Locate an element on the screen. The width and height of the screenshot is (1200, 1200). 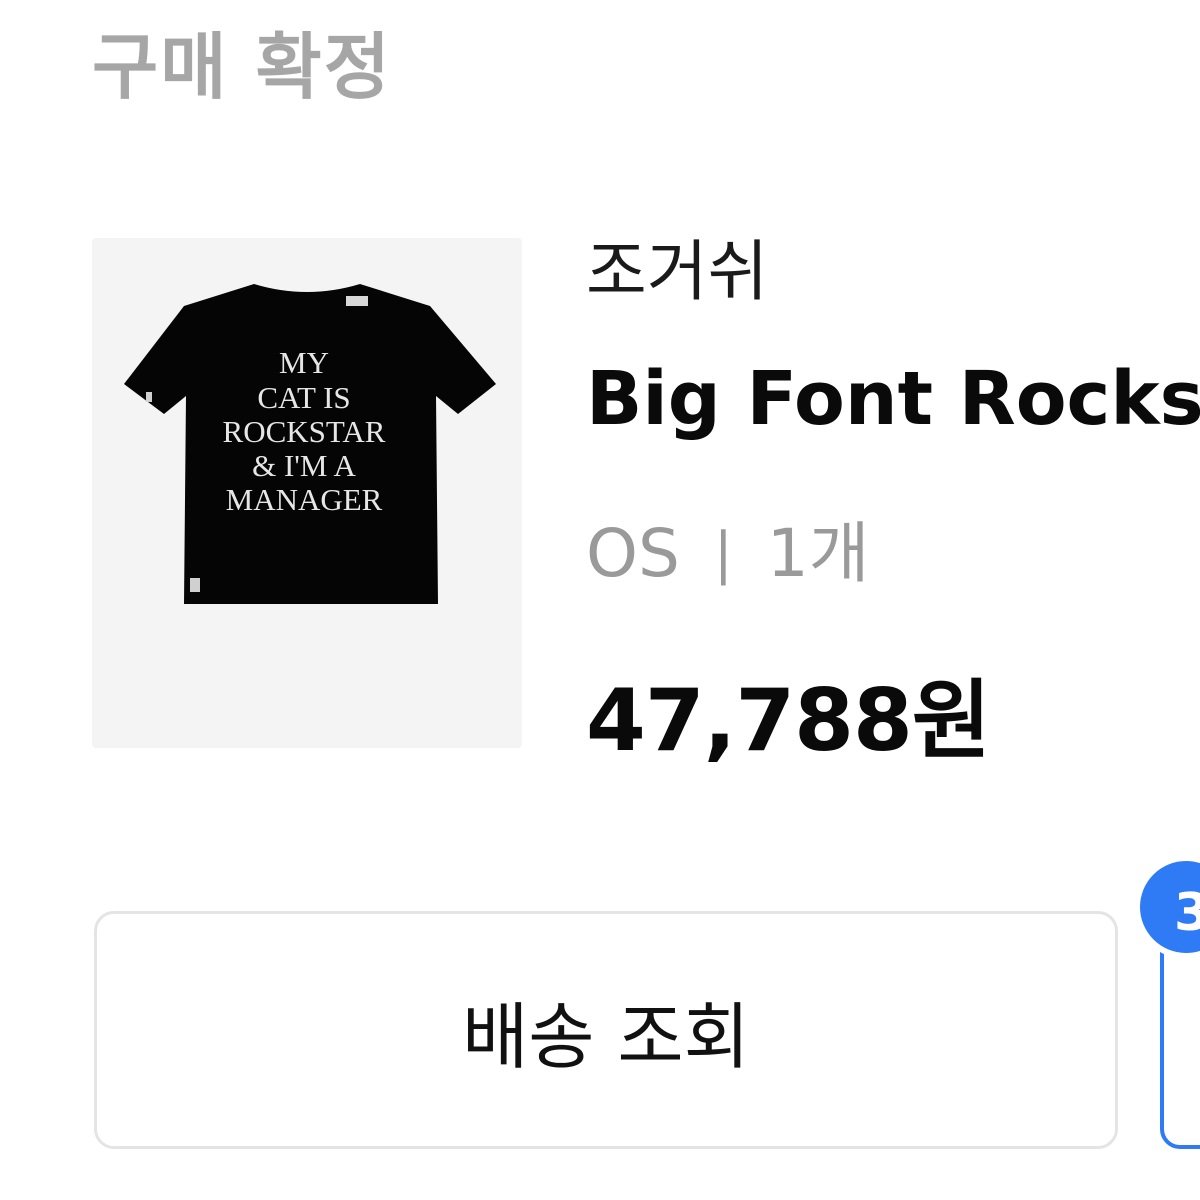
track-delivery-label: 배송 조회 is located at coordinates (606, 1036).